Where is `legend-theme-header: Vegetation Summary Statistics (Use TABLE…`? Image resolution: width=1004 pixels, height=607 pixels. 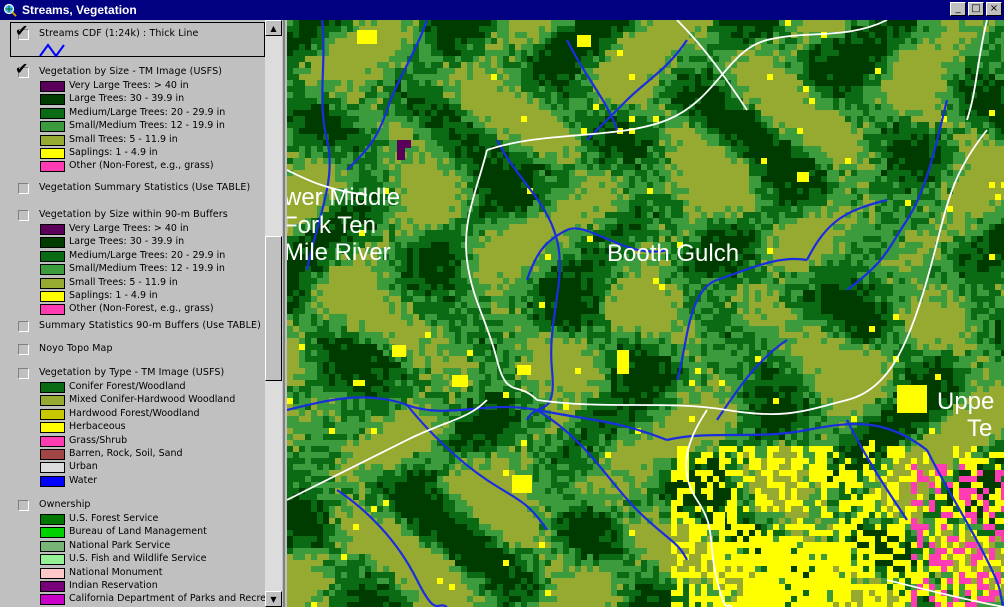 legend-theme-header: Vegetation Summary Statistics (Use TABLE… is located at coordinates (132, 189).